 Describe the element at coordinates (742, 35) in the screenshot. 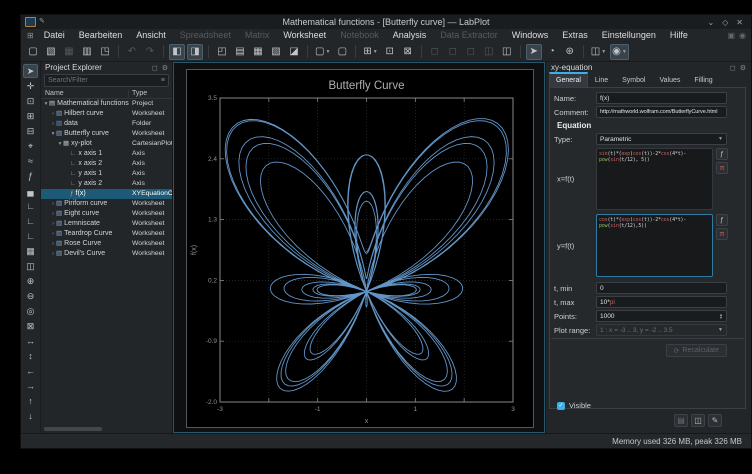

I see `menubar-extra-icon-2: ◉` at that location.